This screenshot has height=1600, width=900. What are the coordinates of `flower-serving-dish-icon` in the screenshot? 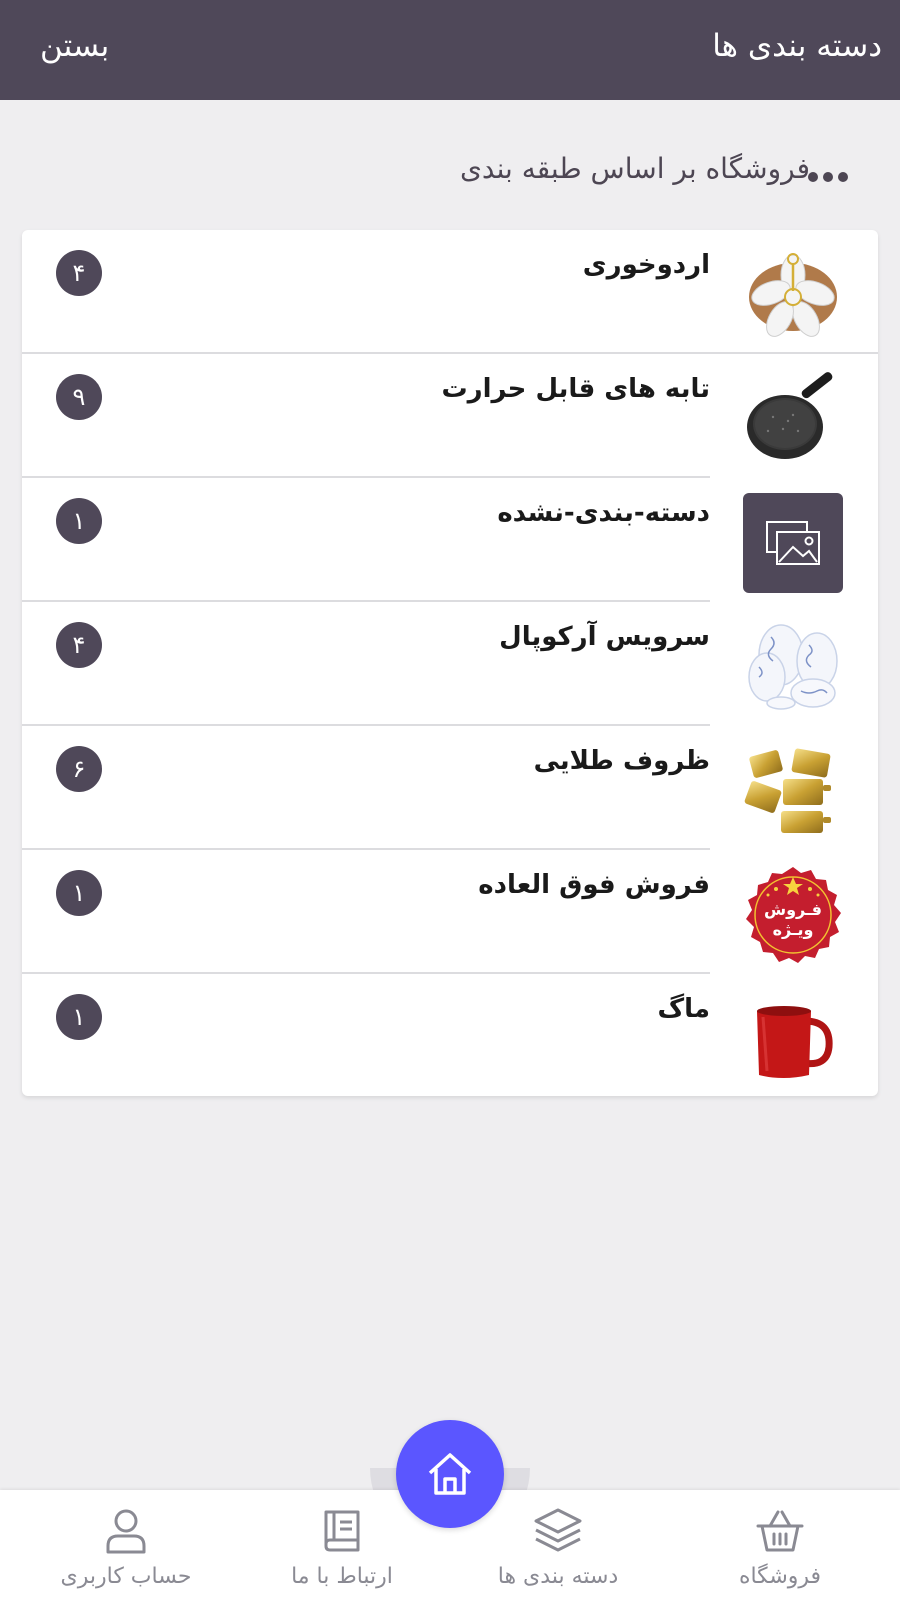 It's located at (793, 295).